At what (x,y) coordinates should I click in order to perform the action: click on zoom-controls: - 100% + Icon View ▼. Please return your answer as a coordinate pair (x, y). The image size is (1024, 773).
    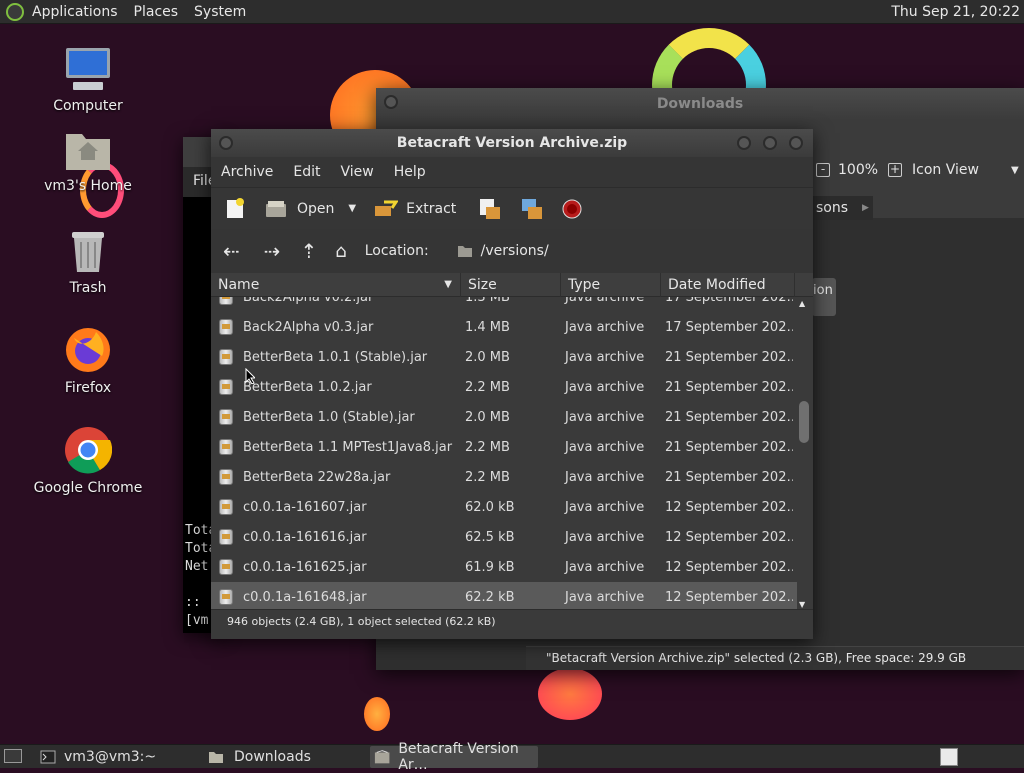
    Looking at the image, I should click on (917, 170).